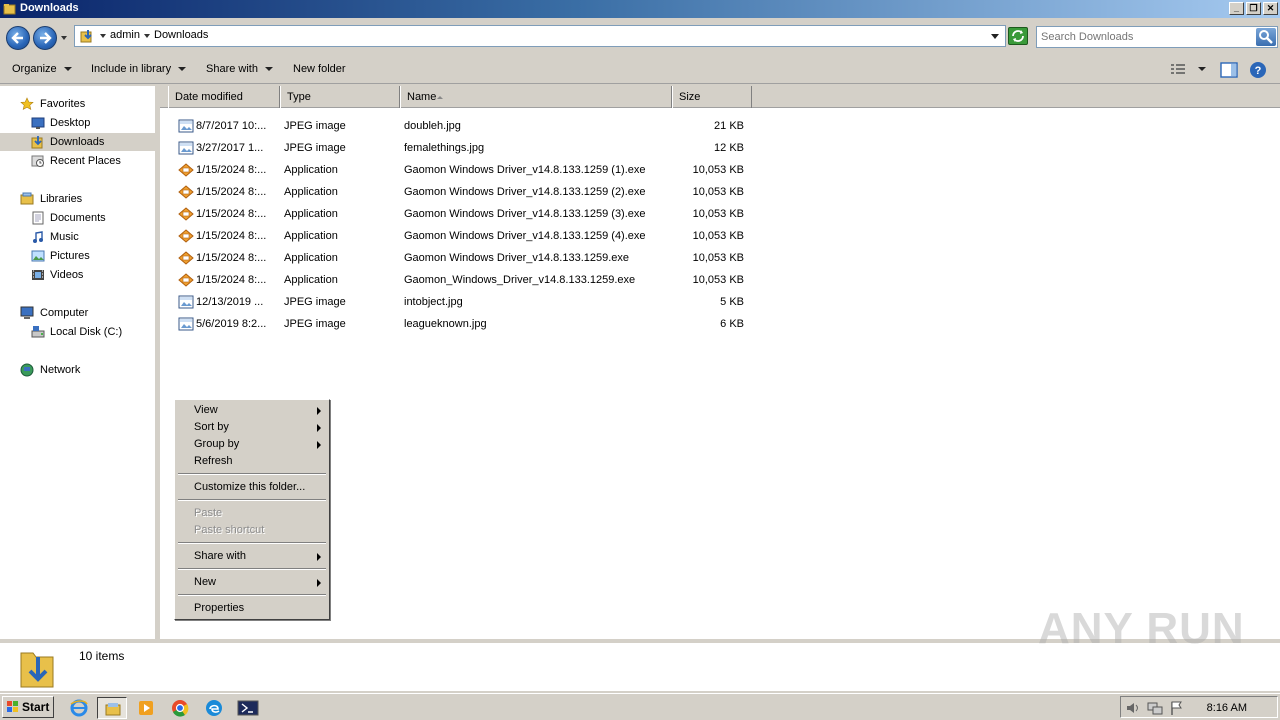  I want to click on nav-network: Network, so click(77, 370).